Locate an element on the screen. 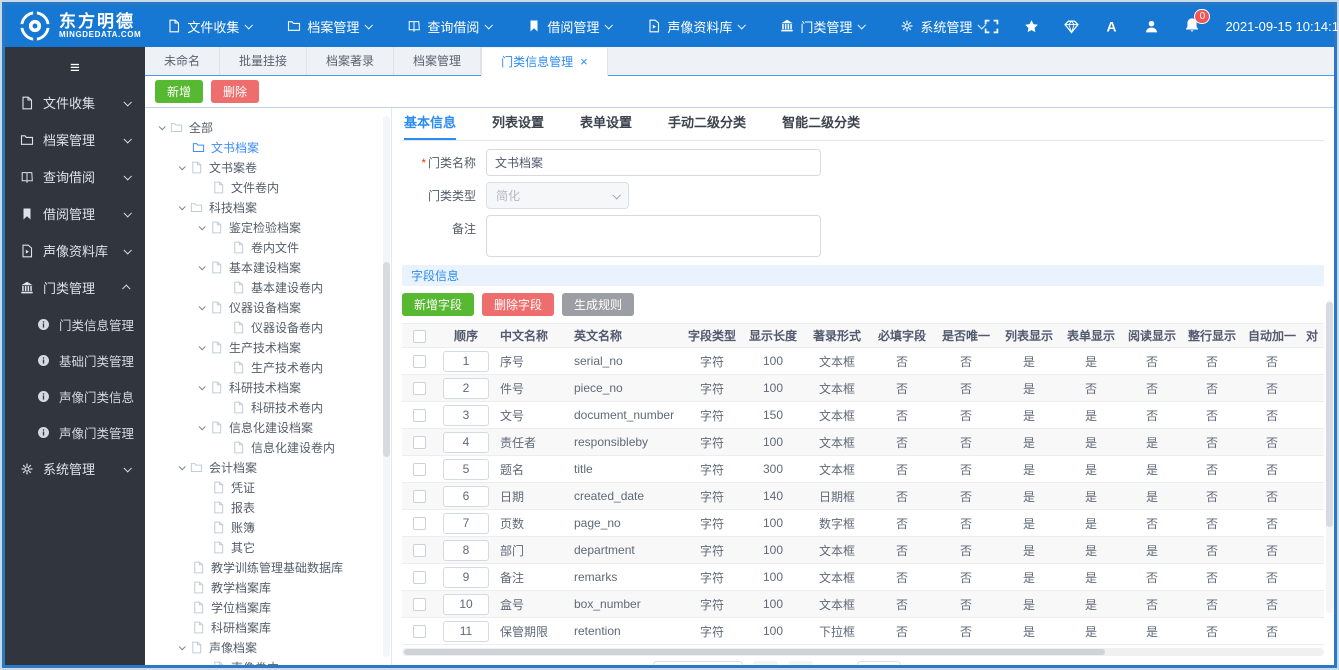 The width and height of the screenshot is (1339, 670). tree-node: 鉴定检验档案 is located at coordinates (268, 227).